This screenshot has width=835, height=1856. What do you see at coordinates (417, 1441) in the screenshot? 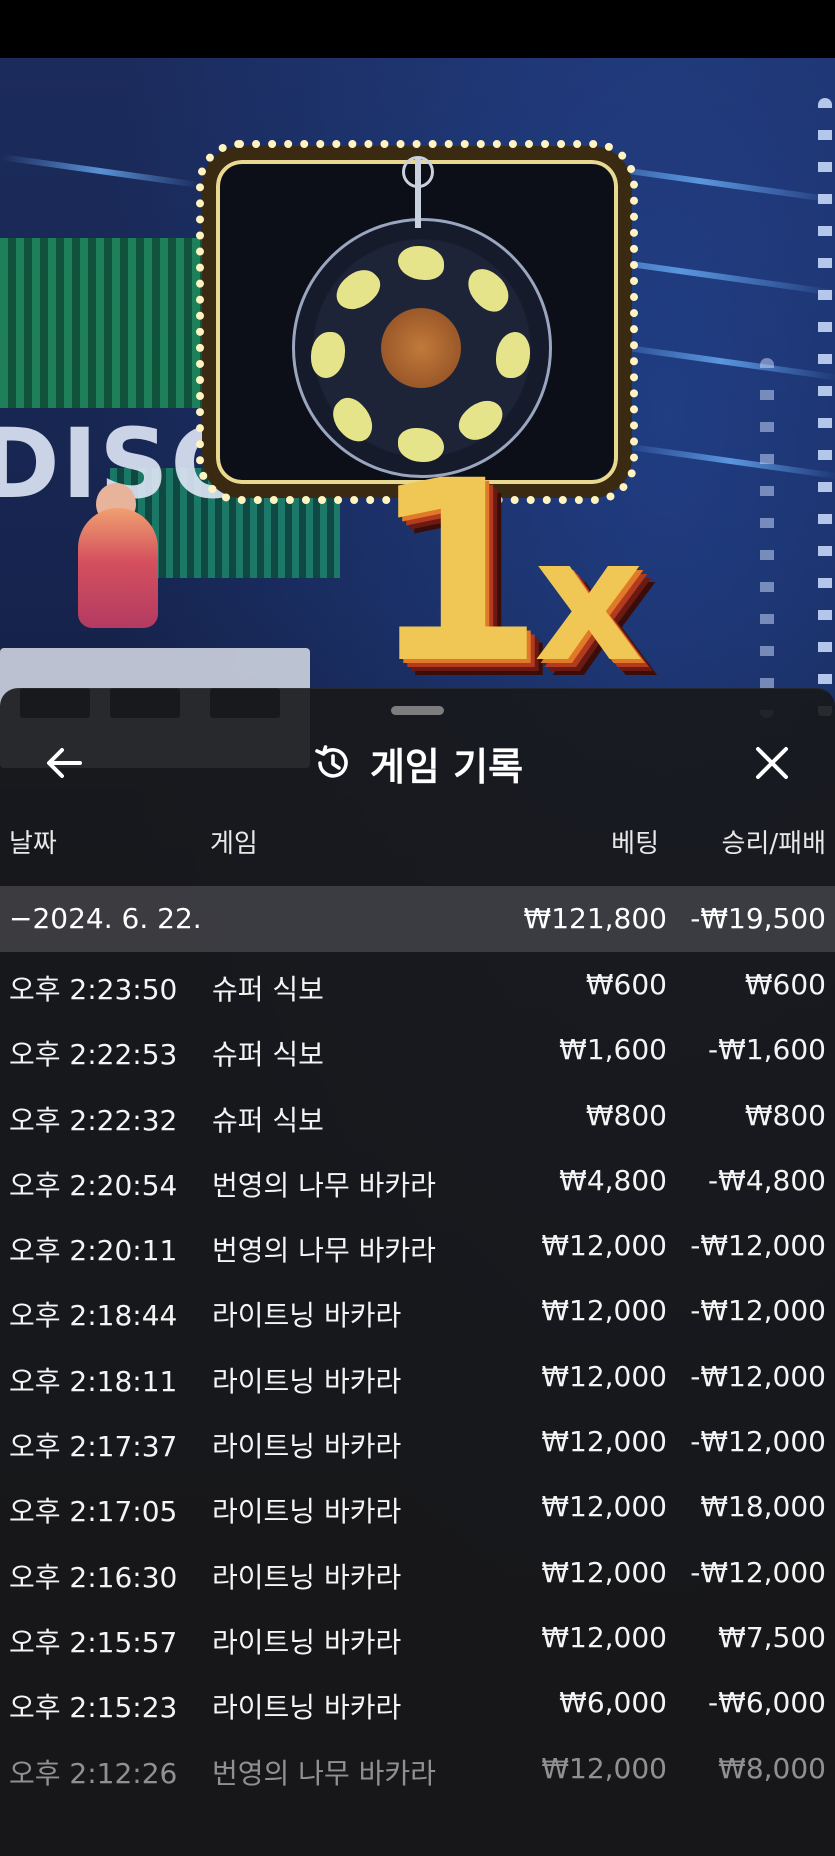
I see `history-row: 오후 2:17:37 라이트닝 바카라 ₩12,000 -₩12,000` at bounding box center [417, 1441].